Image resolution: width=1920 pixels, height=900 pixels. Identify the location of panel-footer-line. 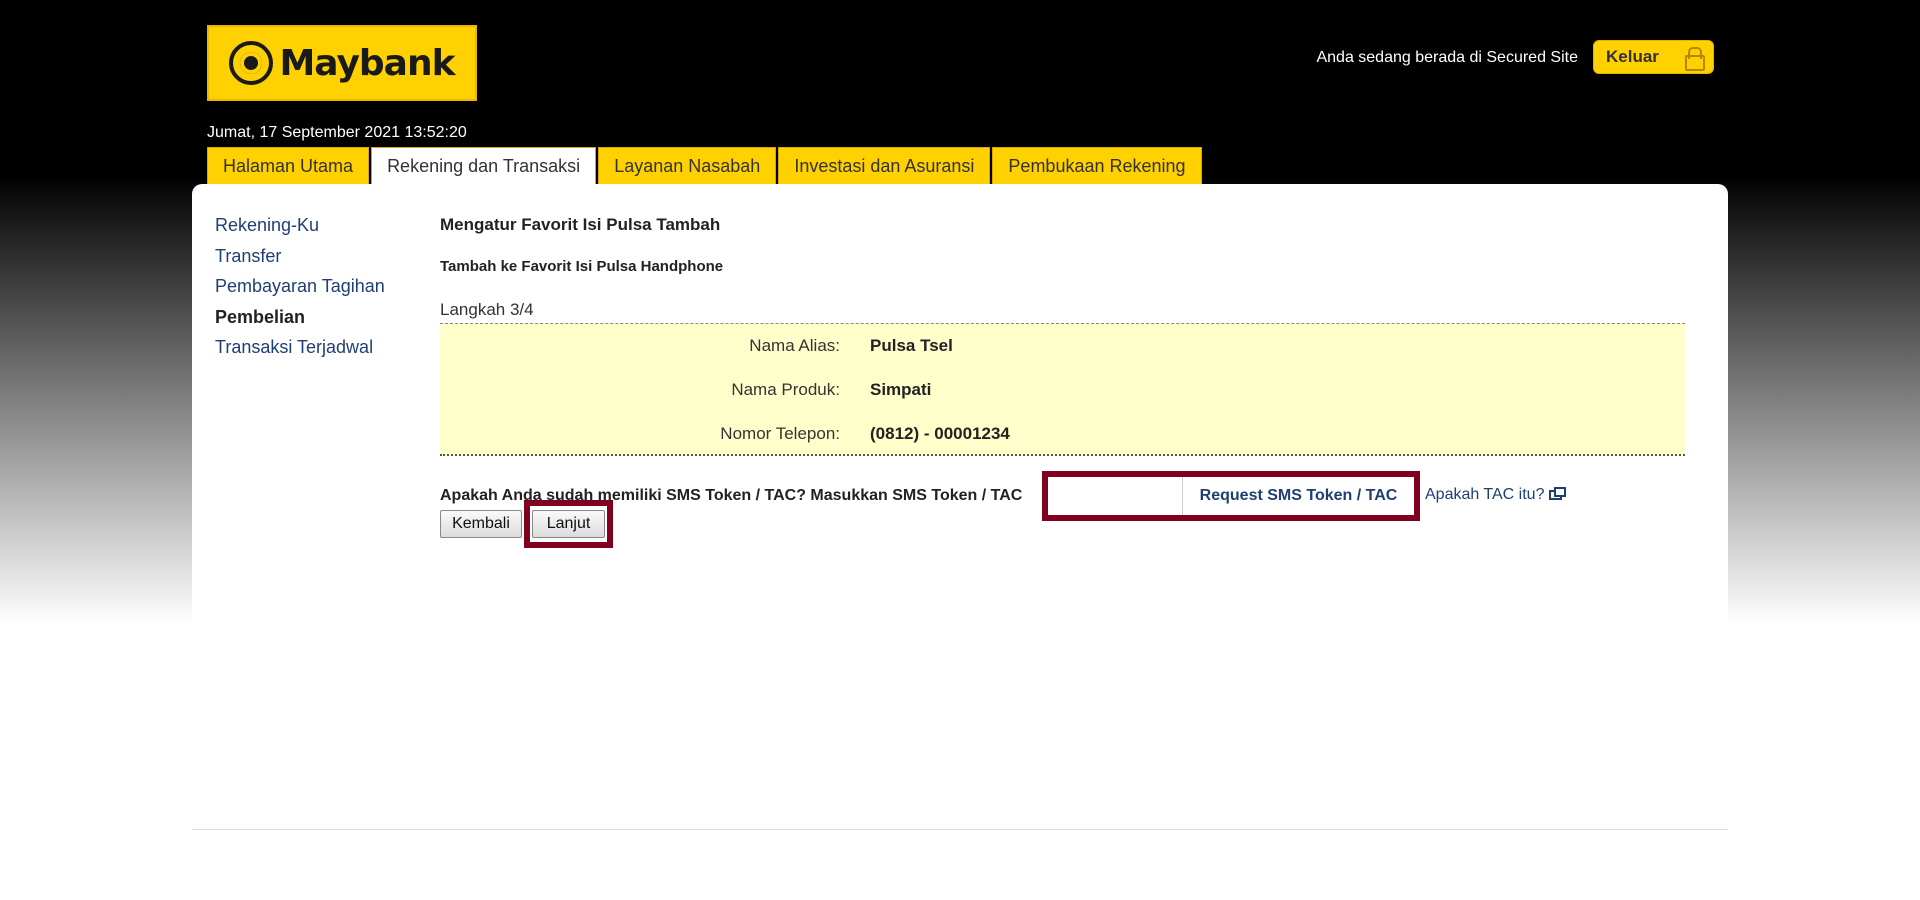
(960, 829).